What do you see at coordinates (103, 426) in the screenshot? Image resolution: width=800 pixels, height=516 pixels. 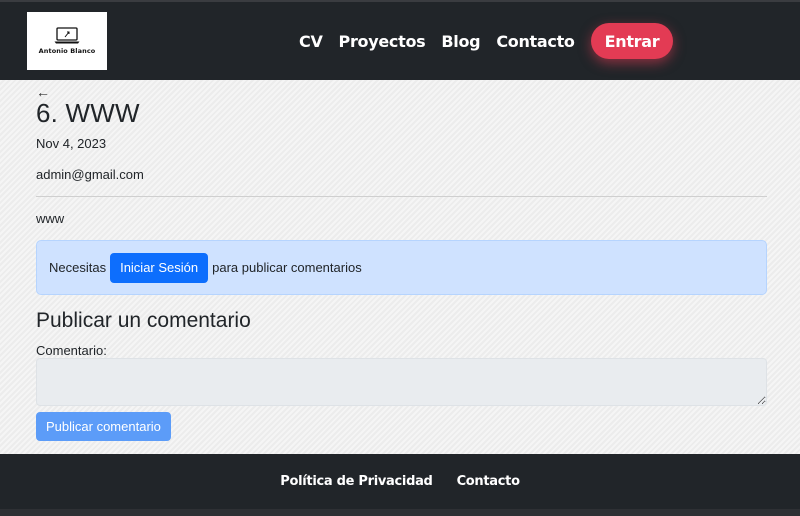 I see `publish-comment-button: Publicar comentario` at bounding box center [103, 426].